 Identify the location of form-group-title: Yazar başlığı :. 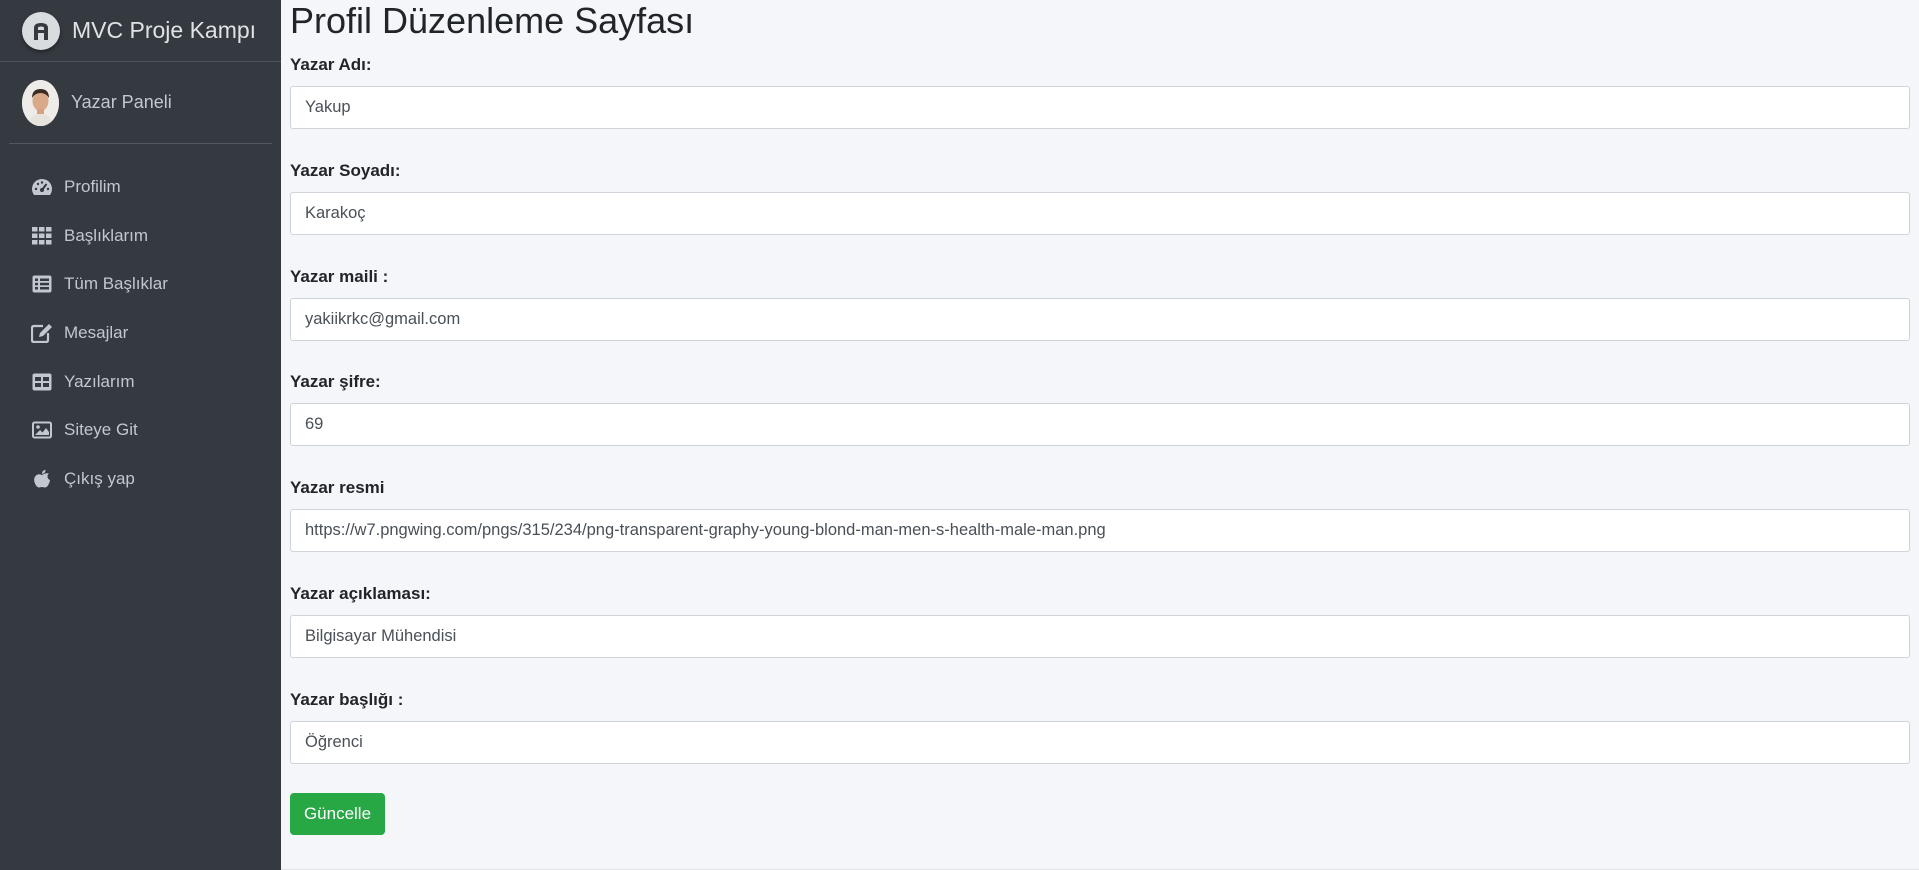
(1100, 727).